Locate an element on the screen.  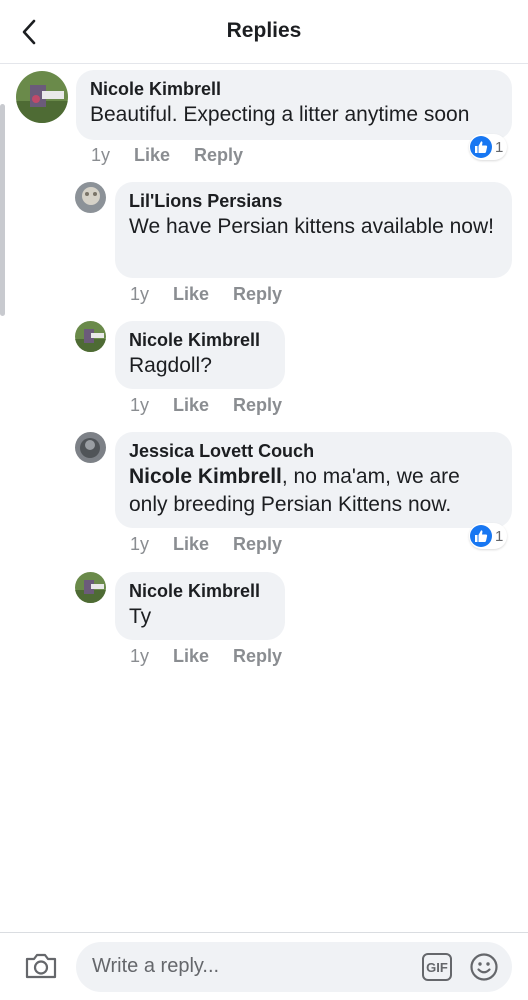
comment-bubble: Nicole Kimbrell Ragdoll? is located at coordinates (200, 355).